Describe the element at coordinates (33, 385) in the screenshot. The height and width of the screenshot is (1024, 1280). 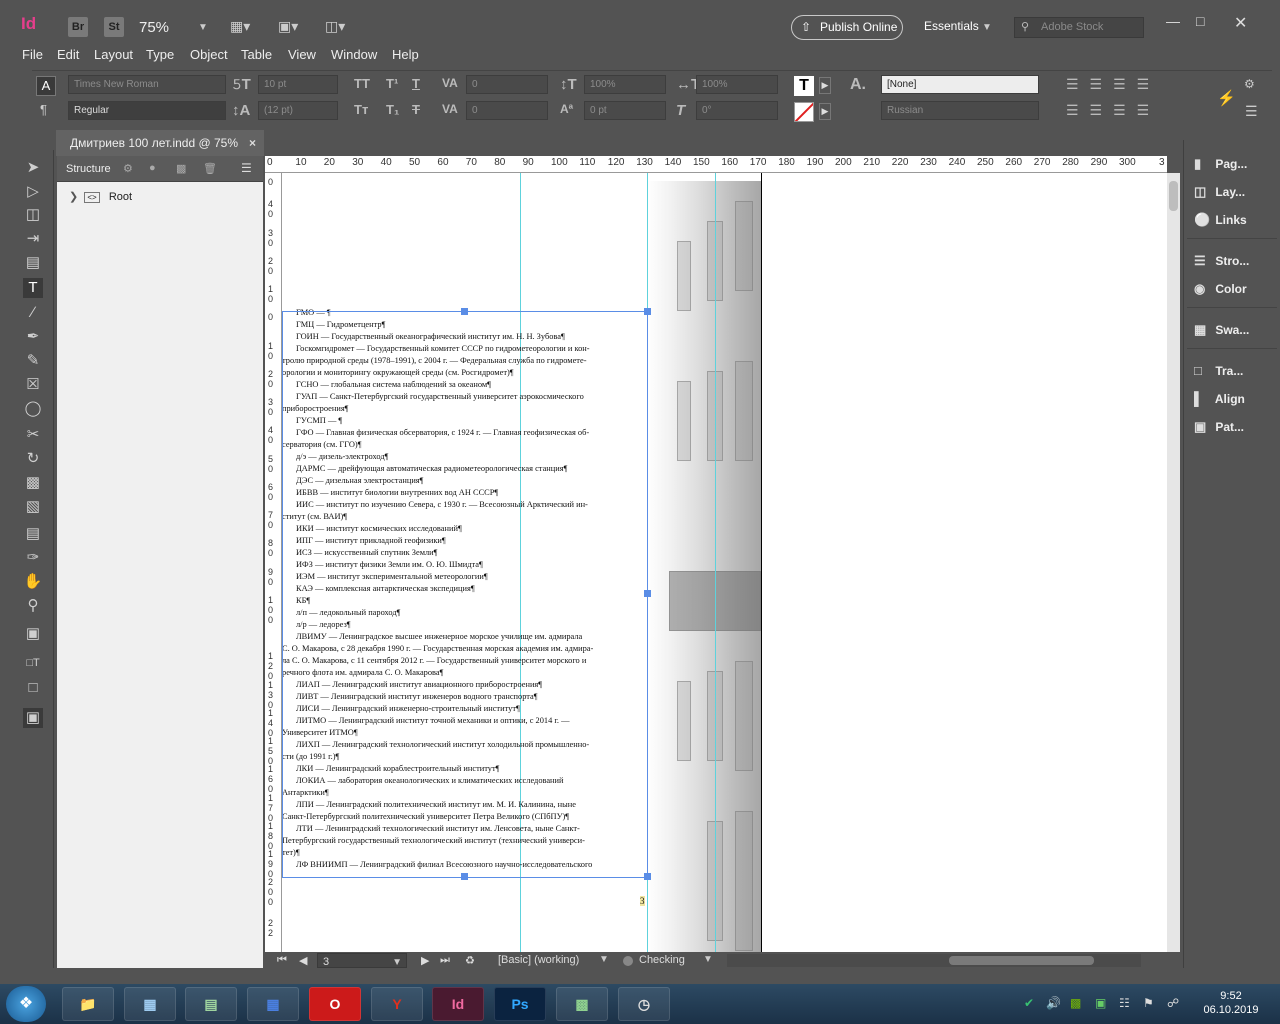
I see `rectangle-frame-tool-icon: ☒` at that location.